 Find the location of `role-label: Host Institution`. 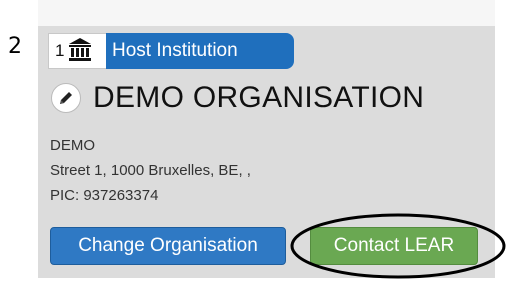

role-label: Host Institution is located at coordinates (200, 51).